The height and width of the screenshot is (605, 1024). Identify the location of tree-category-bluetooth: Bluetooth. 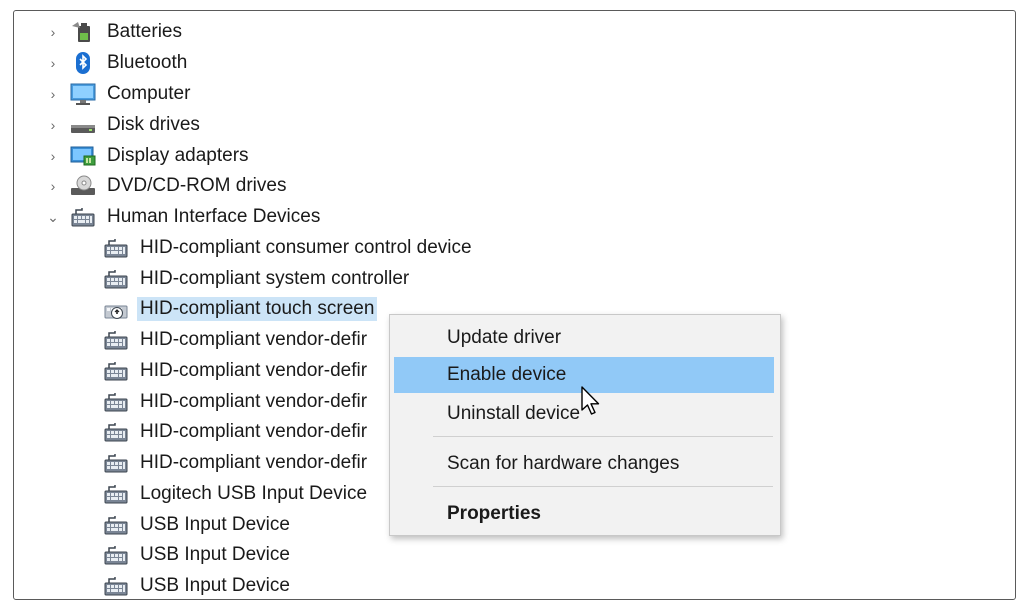
(130, 63).